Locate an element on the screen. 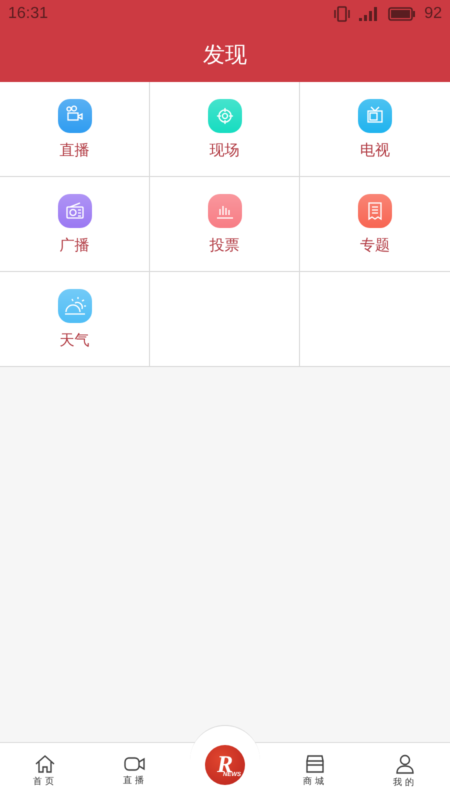  grid-item: 现场 is located at coordinates (225, 129).